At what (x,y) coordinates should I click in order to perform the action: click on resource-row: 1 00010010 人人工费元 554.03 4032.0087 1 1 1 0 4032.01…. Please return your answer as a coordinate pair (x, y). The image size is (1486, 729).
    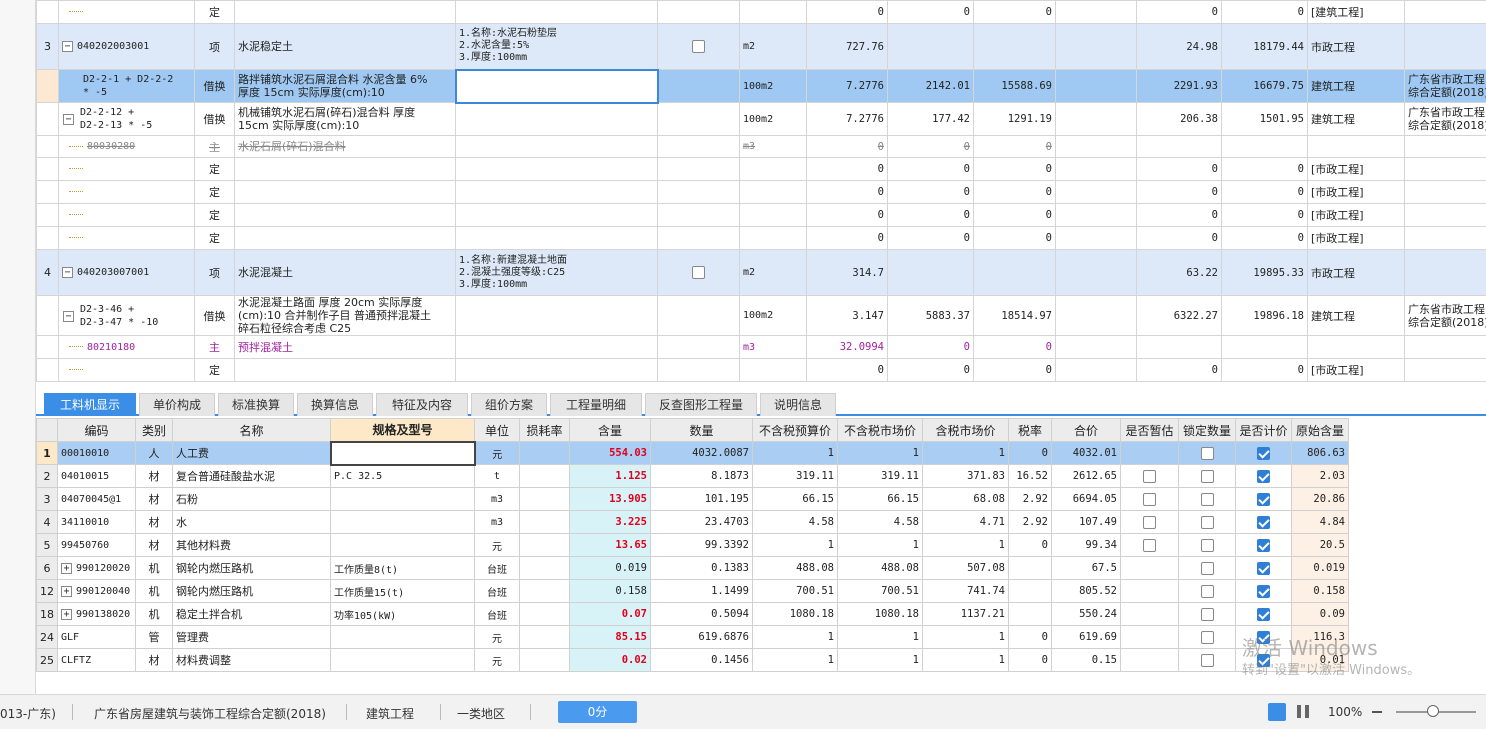
    Looking at the image, I should click on (692, 453).